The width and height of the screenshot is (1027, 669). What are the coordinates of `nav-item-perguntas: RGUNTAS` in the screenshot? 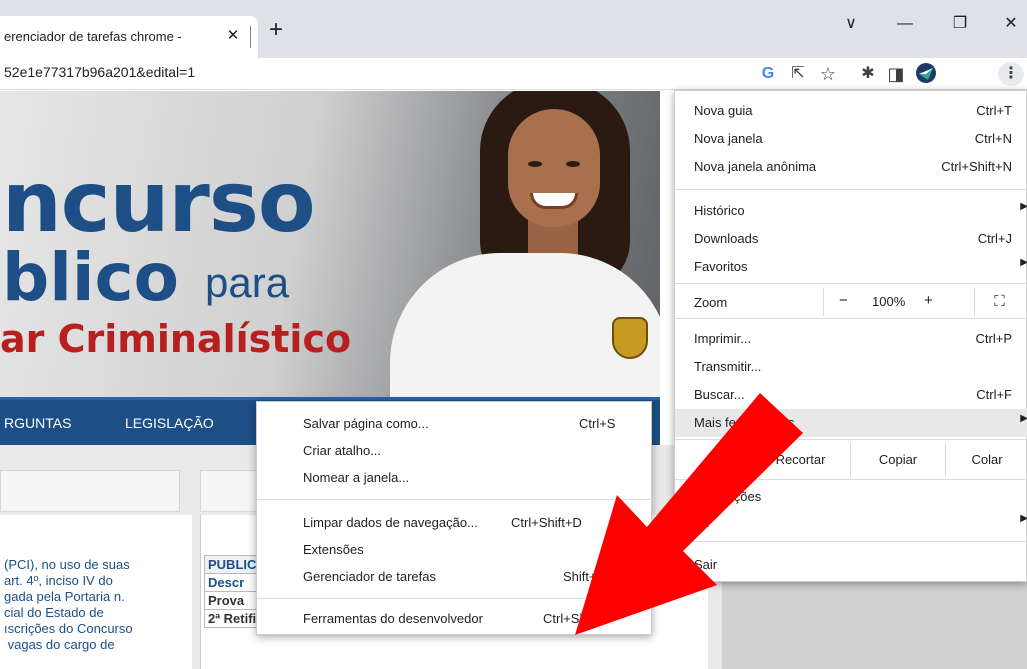 It's located at (37, 423).